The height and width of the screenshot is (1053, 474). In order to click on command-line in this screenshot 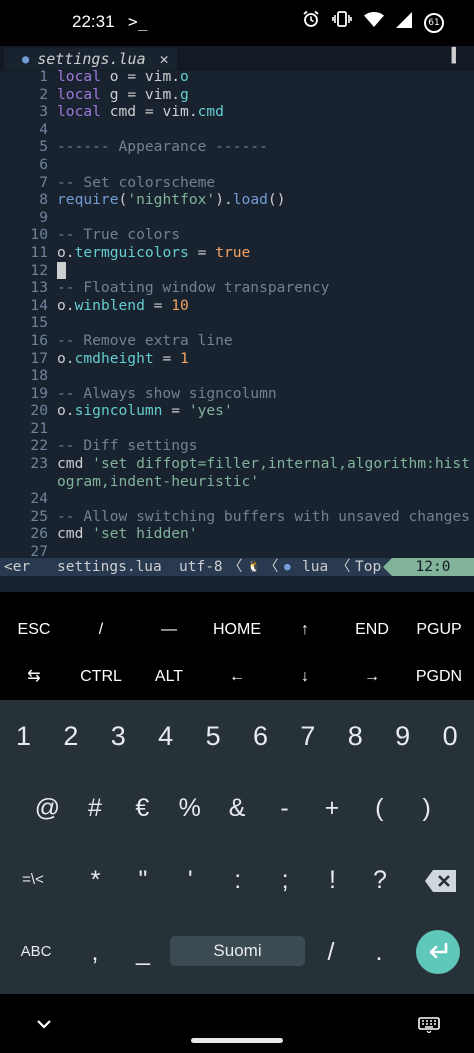, I will do `click(237, 584)`.